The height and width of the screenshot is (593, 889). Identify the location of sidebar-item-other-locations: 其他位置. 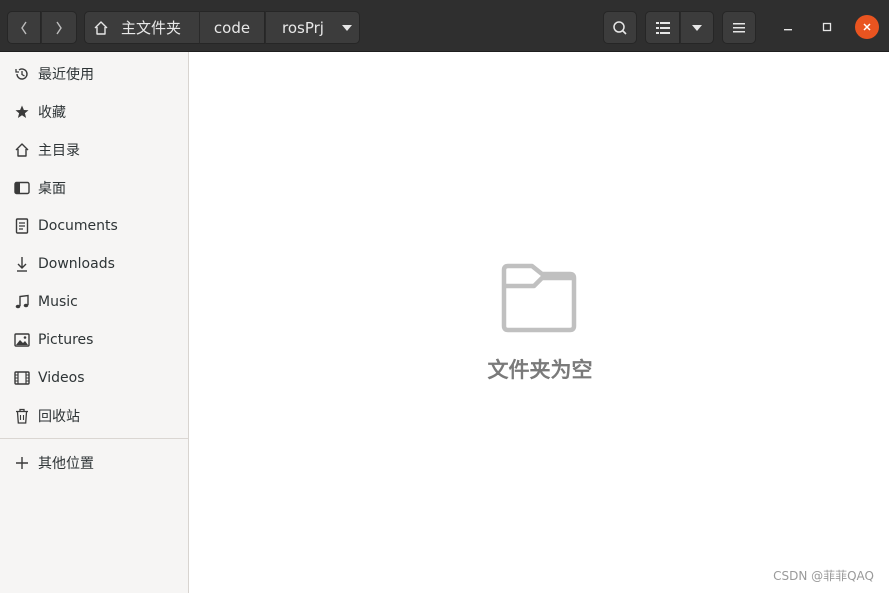
(94, 463).